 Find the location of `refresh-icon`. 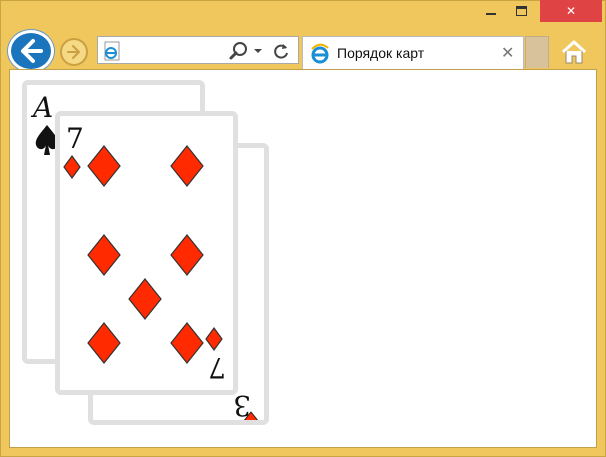

refresh-icon is located at coordinates (281, 51).